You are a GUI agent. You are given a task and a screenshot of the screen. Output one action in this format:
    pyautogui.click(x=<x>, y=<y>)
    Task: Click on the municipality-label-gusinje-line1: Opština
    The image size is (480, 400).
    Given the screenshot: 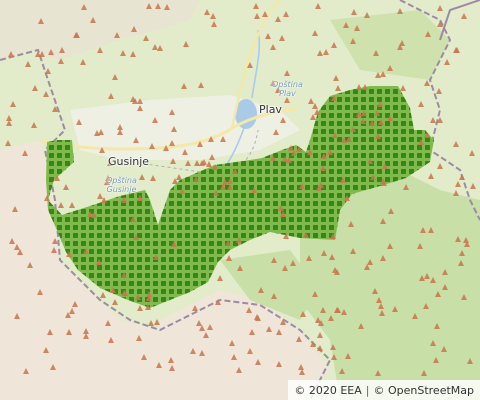 What is the action you would take?
    pyautogui.click(x=121, y=180)
    